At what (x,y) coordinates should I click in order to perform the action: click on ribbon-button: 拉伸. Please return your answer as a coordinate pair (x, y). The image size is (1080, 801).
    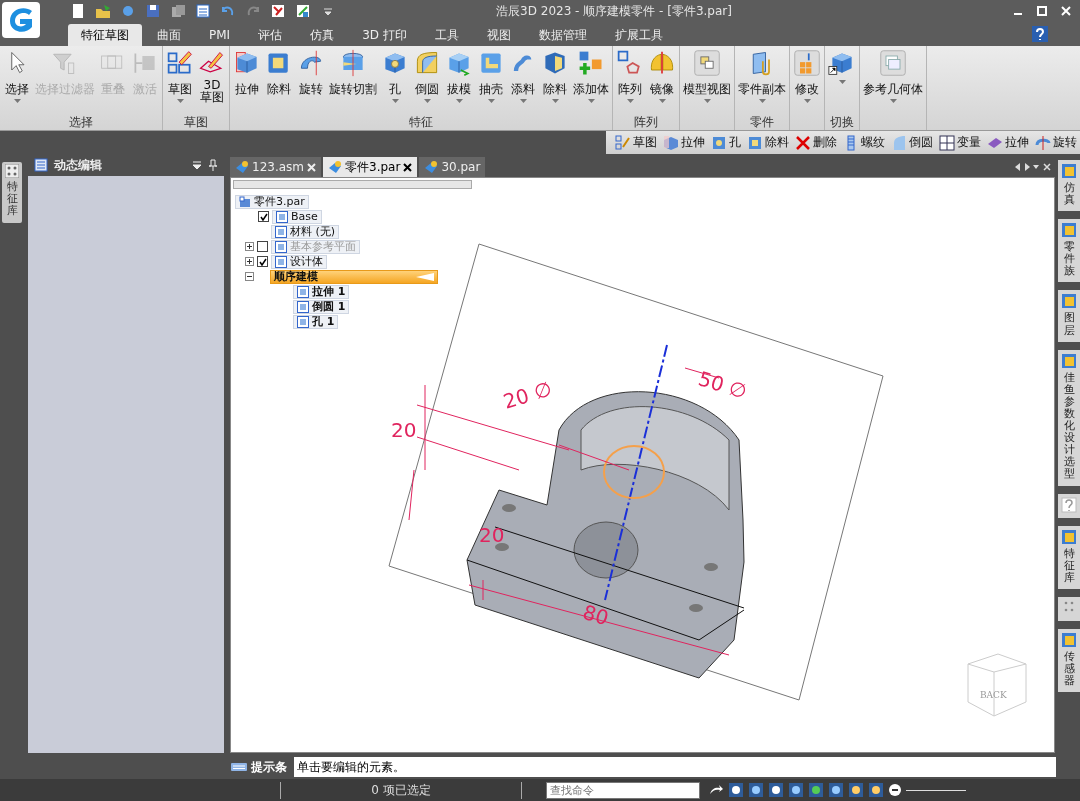
    Looking at the image, I should click on (247, 80).